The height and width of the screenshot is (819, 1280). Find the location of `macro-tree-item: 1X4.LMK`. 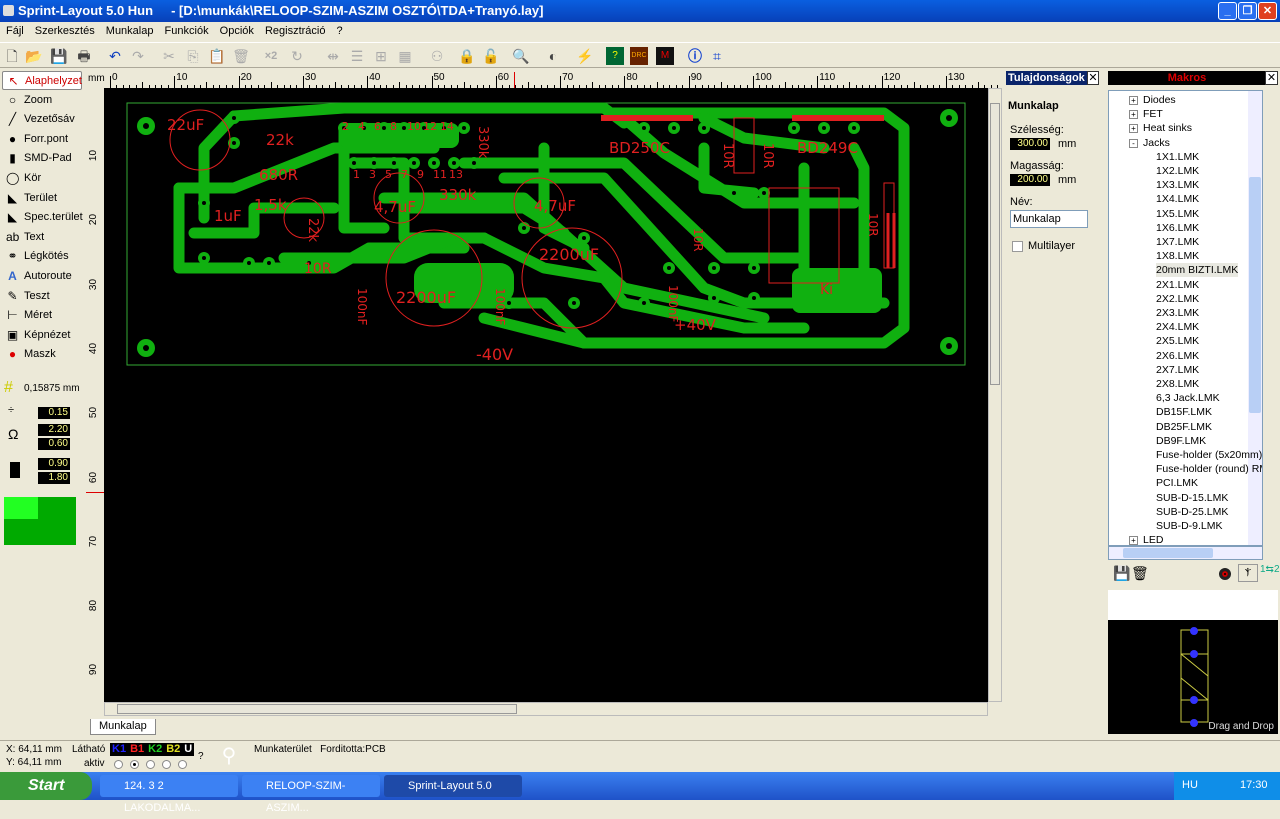

macro-tree-item: 1X4.LMK is located at coordinates (1177, 199).